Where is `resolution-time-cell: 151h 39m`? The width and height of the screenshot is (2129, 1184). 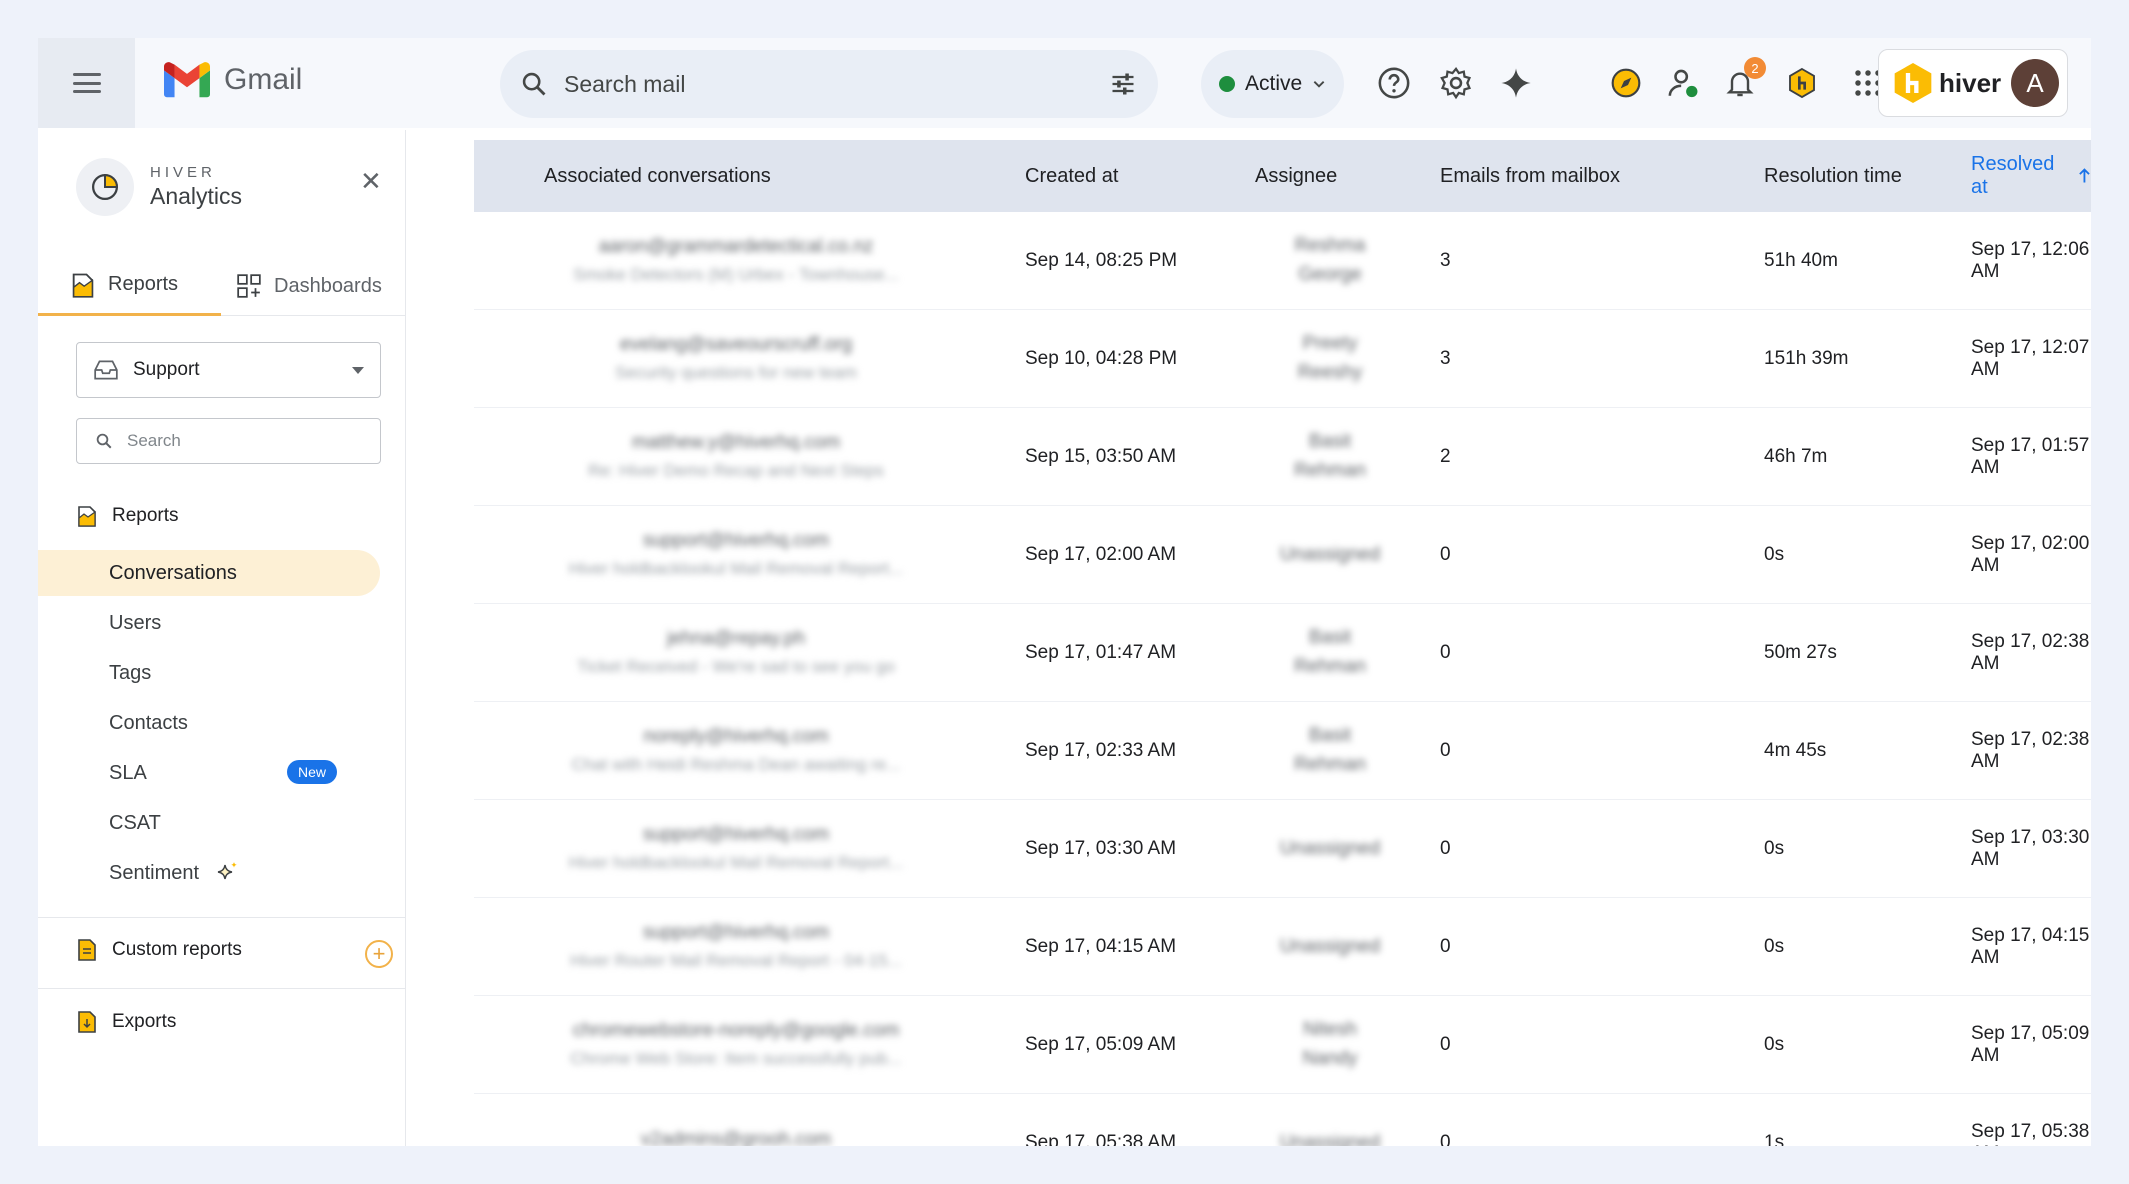 resolution-time-cell: 151h 39m is located at coordinates (1806, 358).